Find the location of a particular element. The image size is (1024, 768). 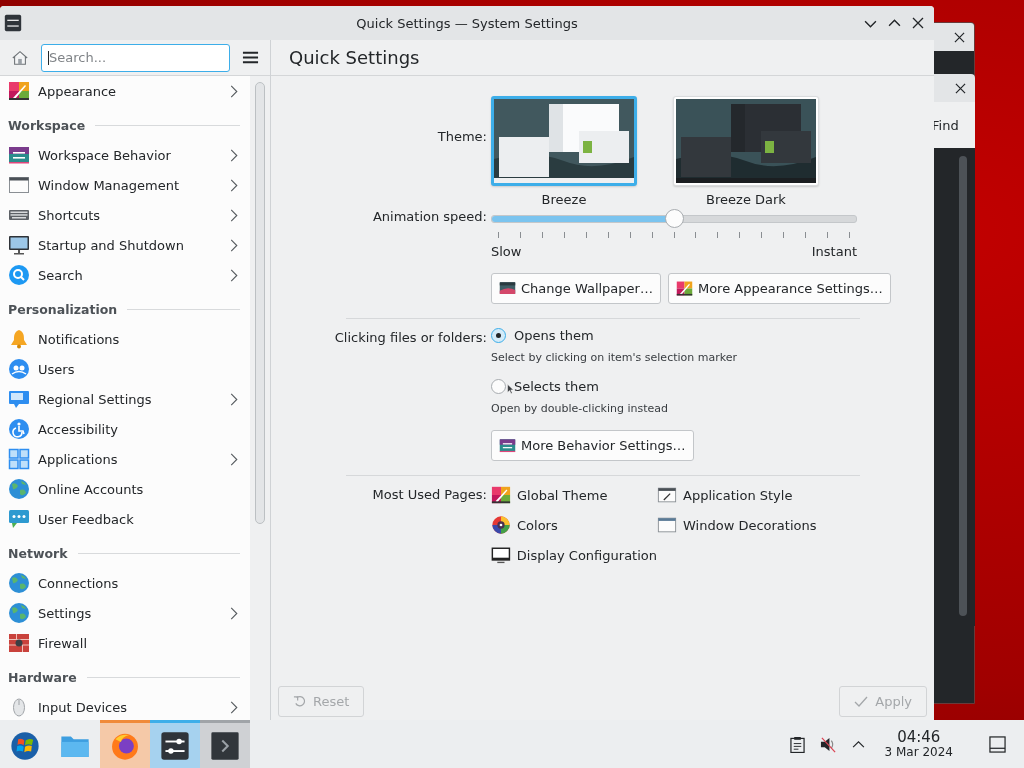

sidebar-item: User Feedback is located at coordinates (125, 519).